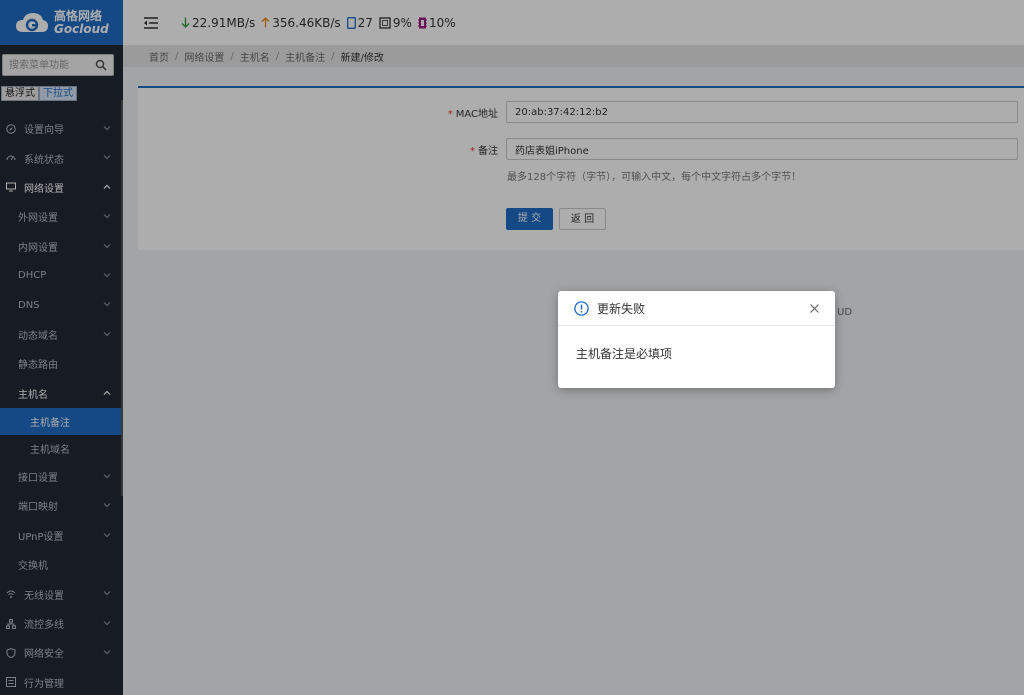  Describe the element at coordinates (814, 308) in the screenshot. I see `close-icon` at that location.